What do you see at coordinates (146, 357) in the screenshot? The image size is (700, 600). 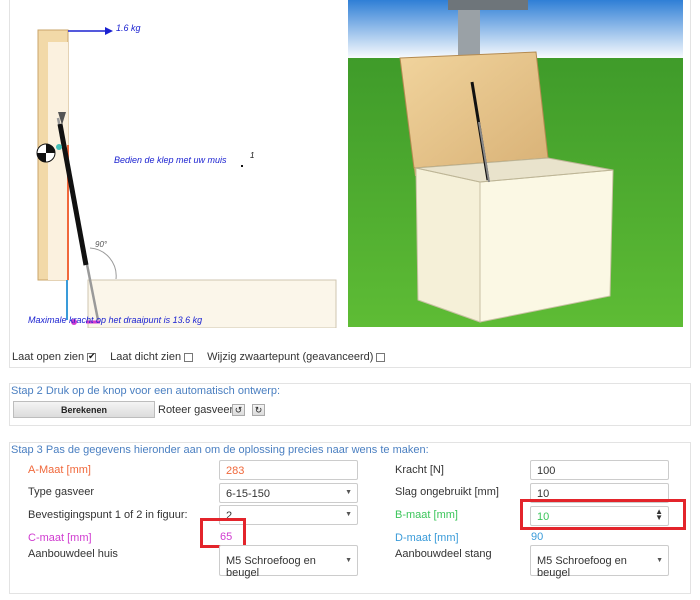 I see `show-closed-label: Laat dicht zien` at bounding box center [146, 357].